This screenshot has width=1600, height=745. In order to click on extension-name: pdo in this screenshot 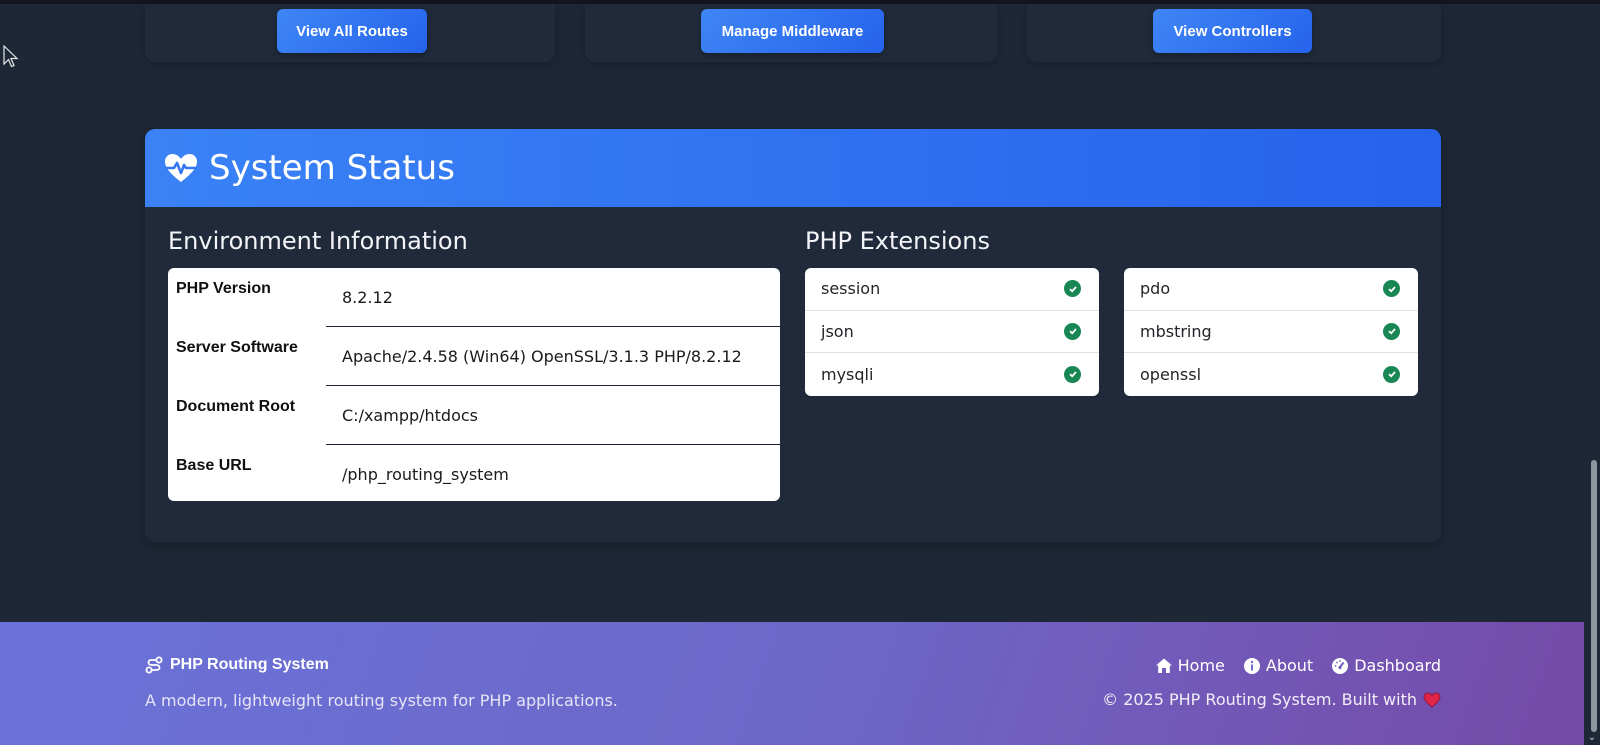, I will do `click(1155, 289)`.